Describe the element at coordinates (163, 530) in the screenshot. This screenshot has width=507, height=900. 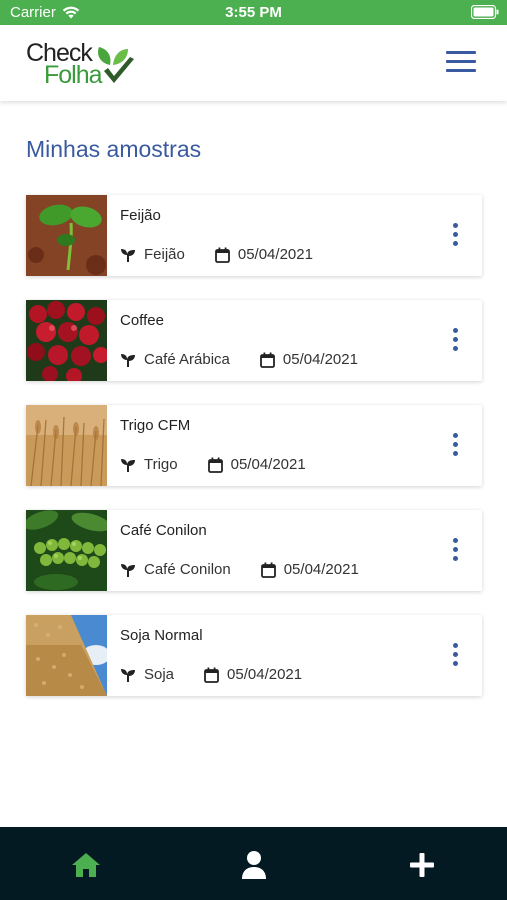
I see `sample-title: Café Conilon` at that location.